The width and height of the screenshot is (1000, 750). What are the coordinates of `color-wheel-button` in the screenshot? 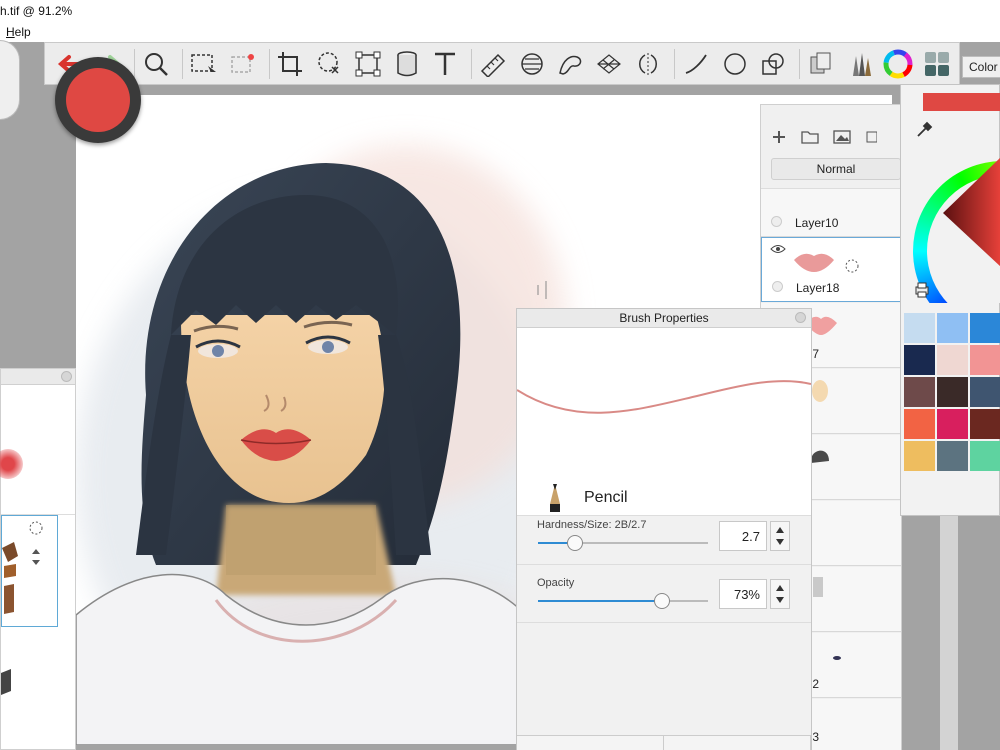 It's located at (899, 64).